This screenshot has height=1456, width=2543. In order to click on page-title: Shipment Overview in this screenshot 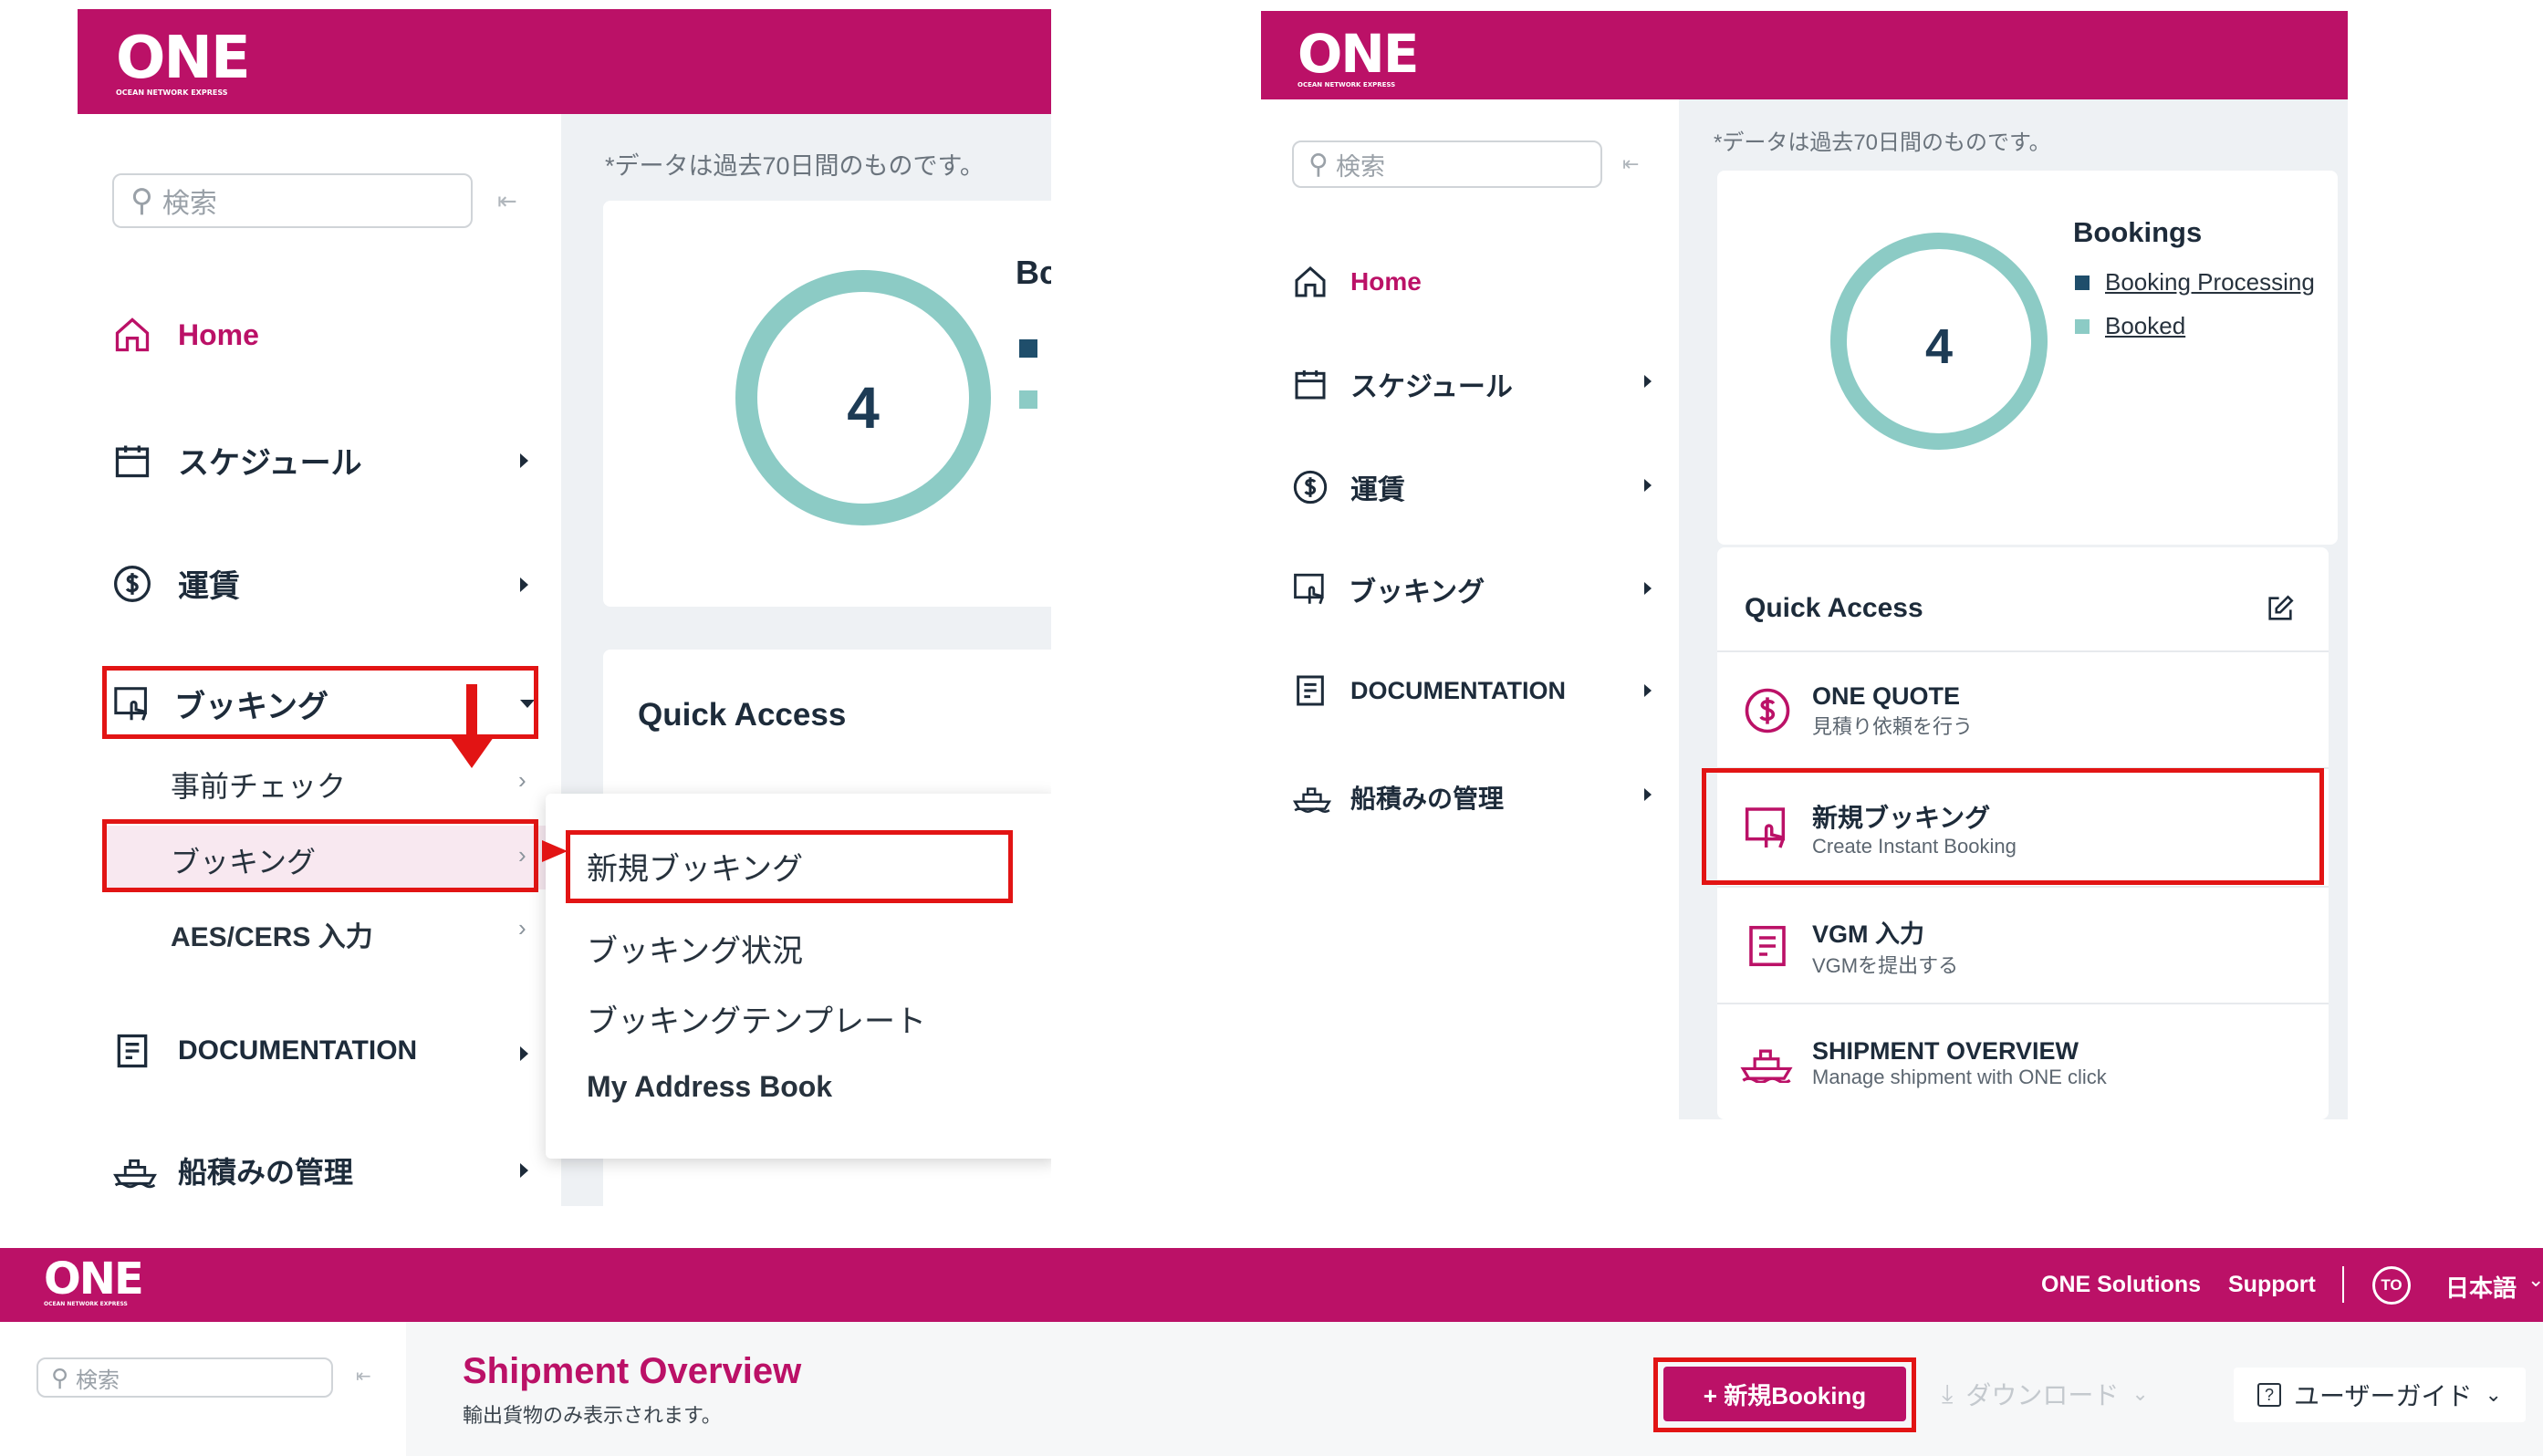, I will do `click(632, 1371)`.